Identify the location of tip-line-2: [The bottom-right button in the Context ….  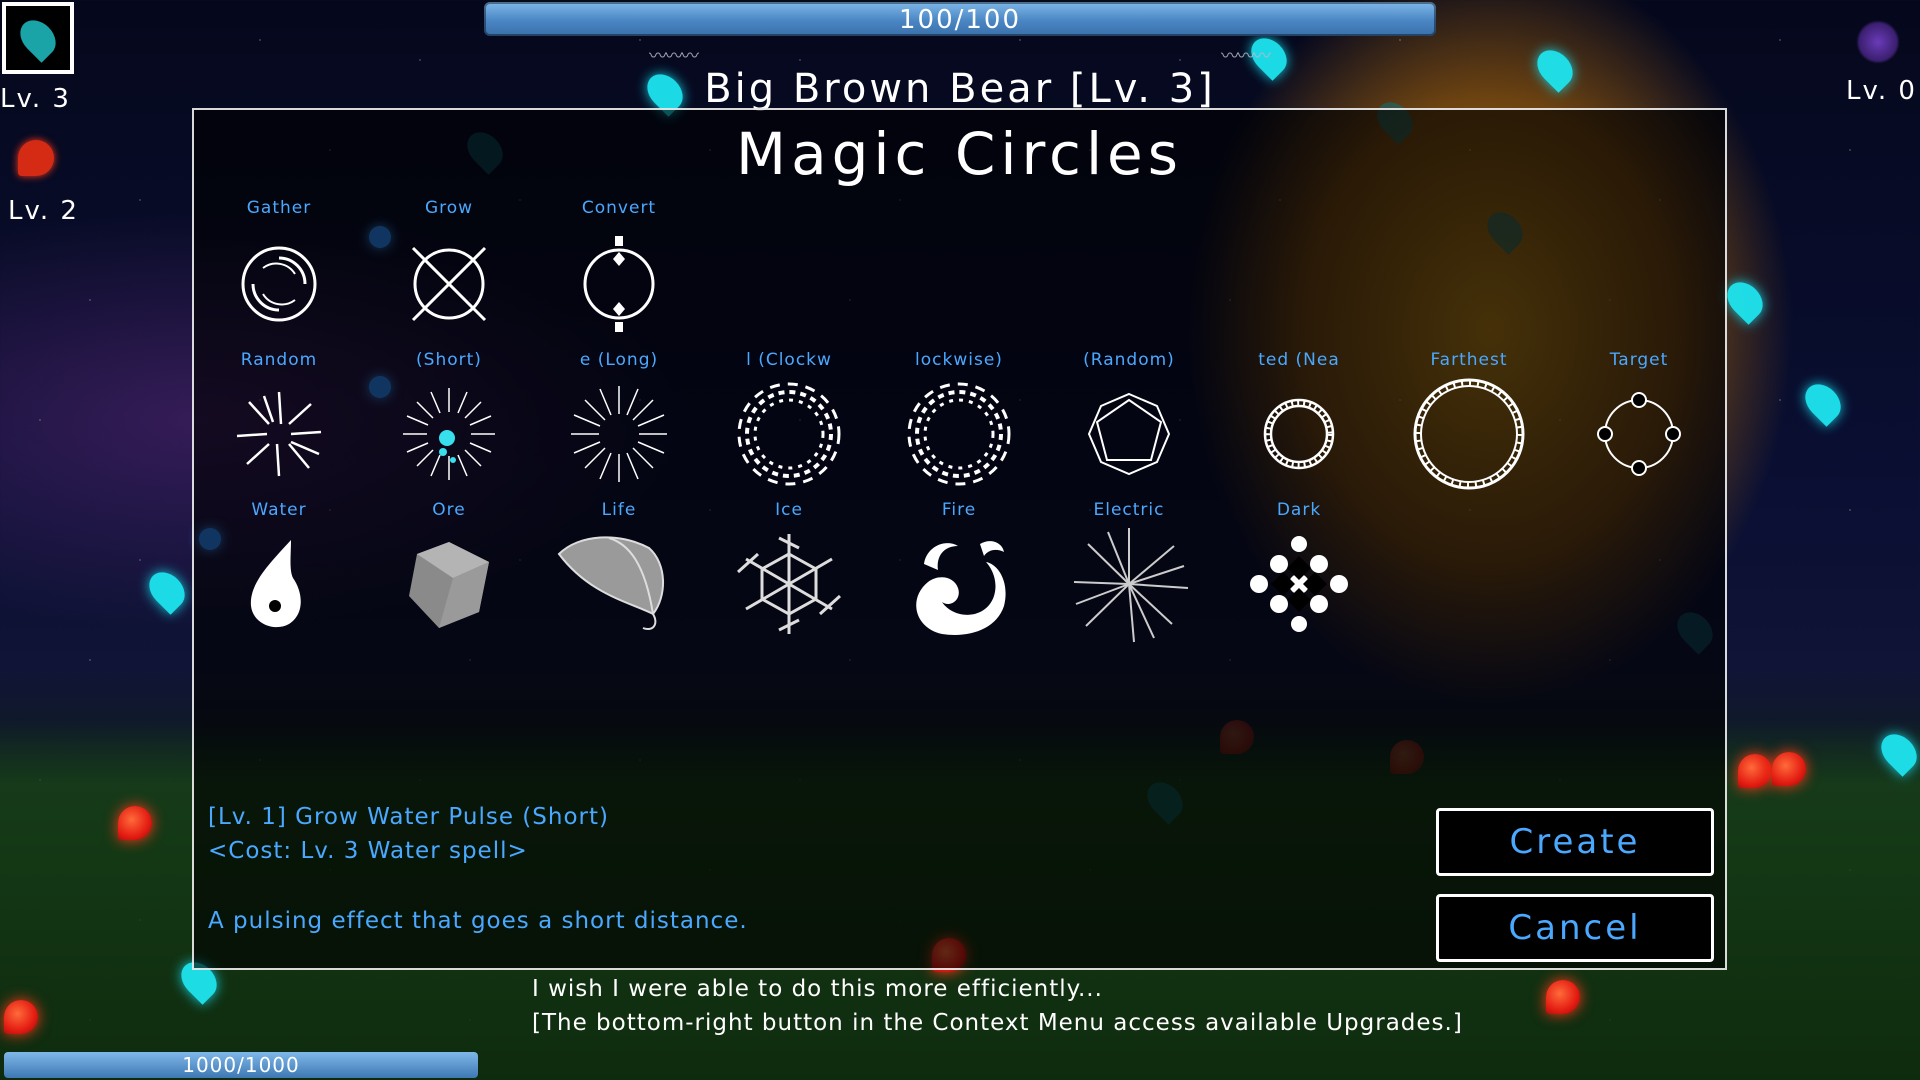
(997, 1023).